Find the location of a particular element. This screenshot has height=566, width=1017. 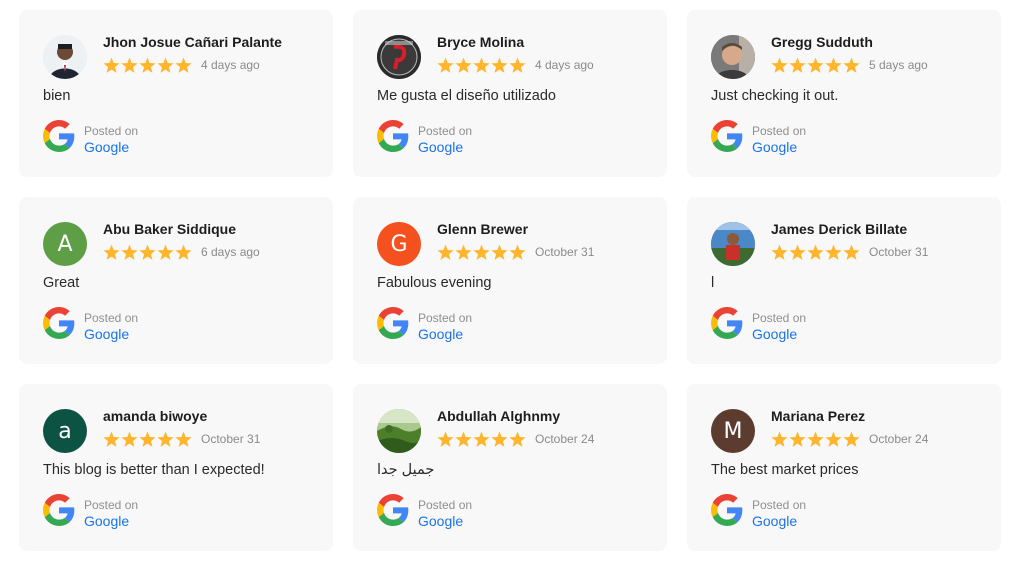

review-date: 5 days ago is located at coordinates (898, 65).